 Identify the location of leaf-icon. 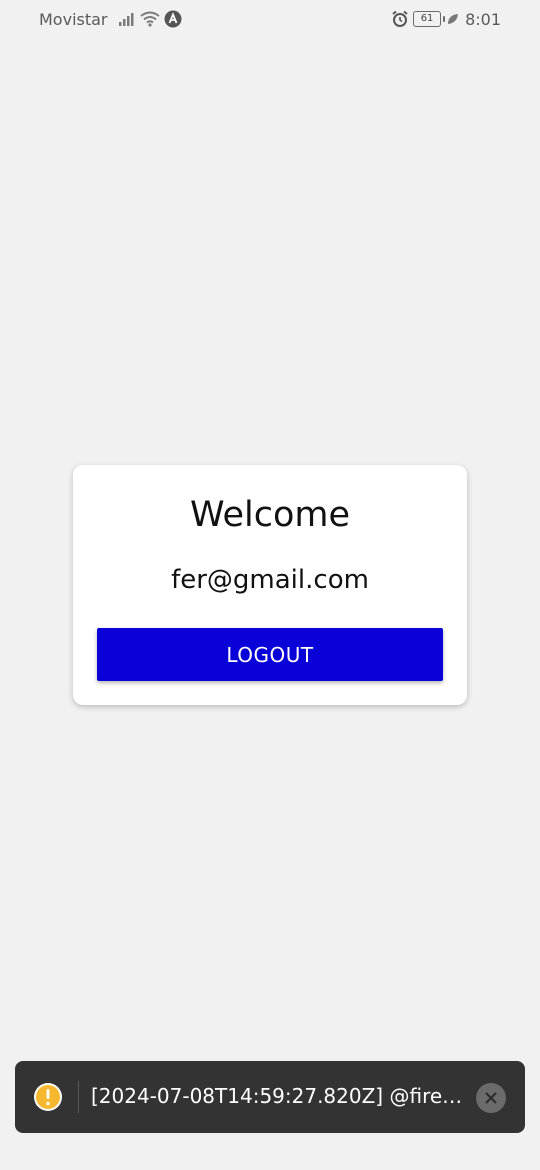
(453, 19).